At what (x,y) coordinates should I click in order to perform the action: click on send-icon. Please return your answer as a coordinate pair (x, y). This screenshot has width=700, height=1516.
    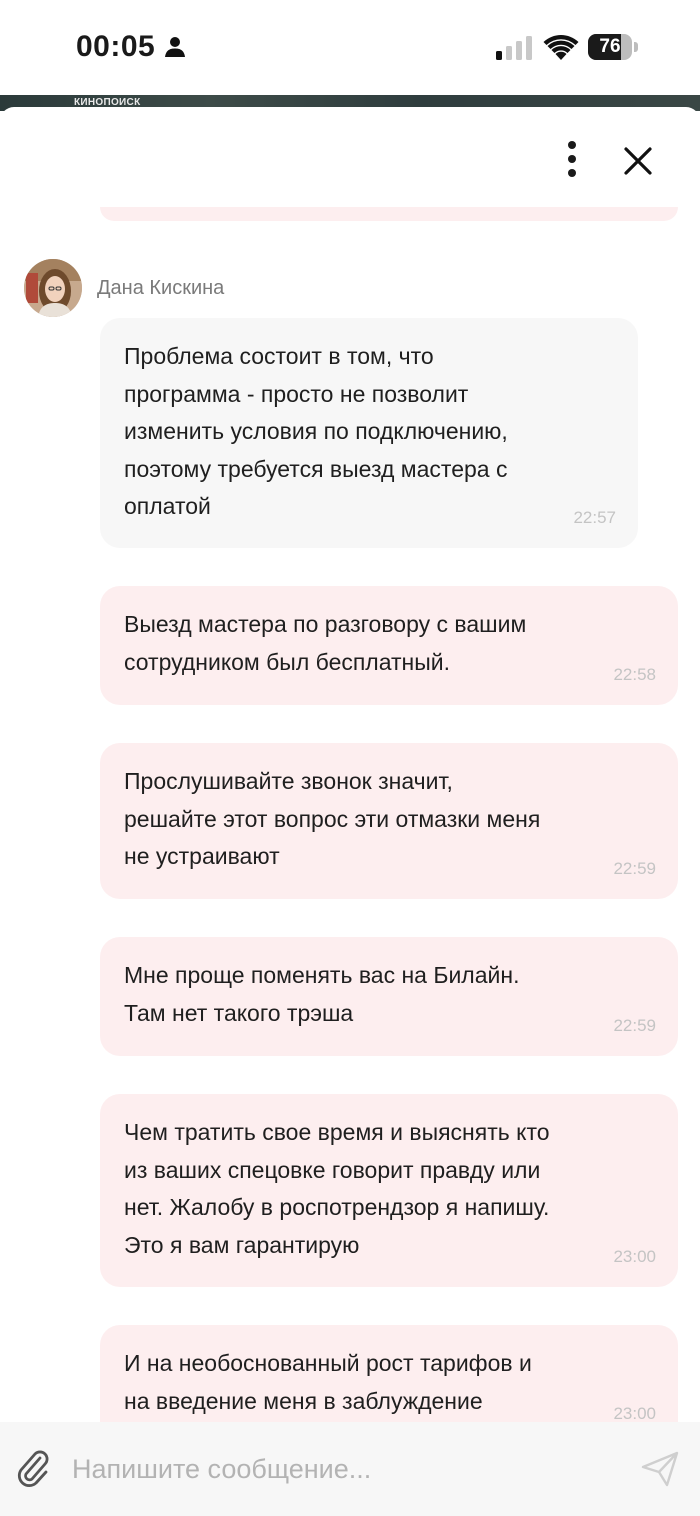
    Looking at the image, I should click on (660, 1469).